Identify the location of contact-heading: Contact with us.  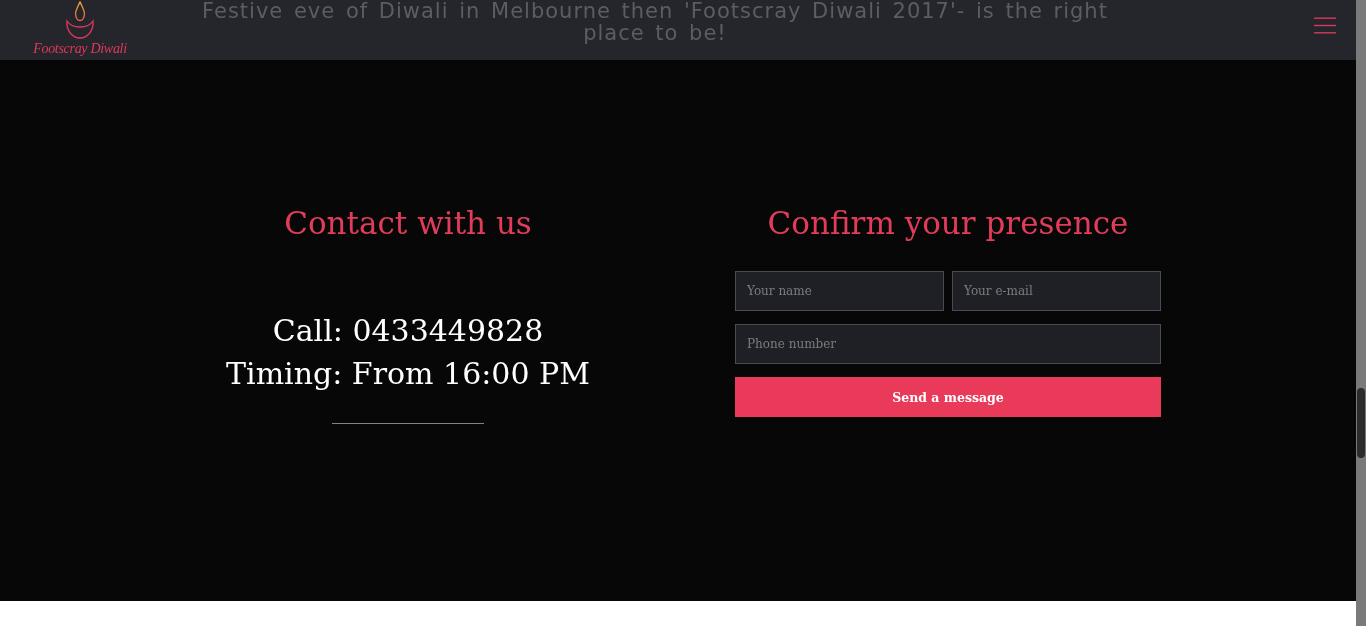
(408, 223).